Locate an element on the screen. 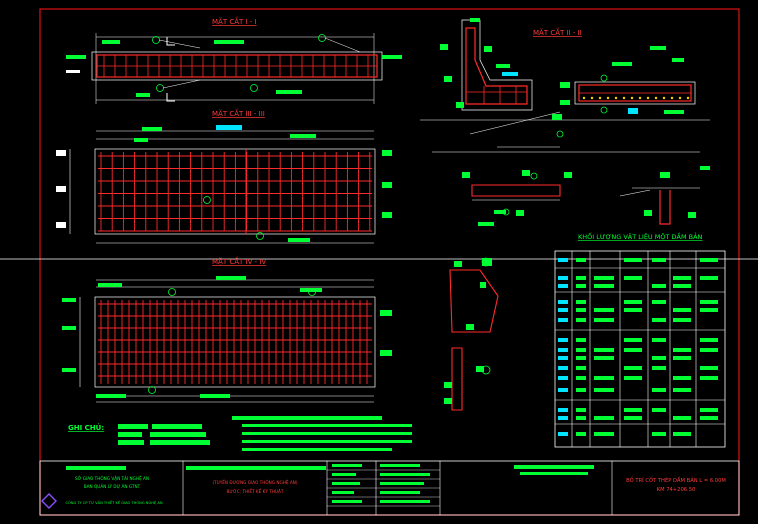 This screenshot has height=524, width=758. org-line-1: SỞ GIAO THÔNG VẬN TẢI NGHỆ AN is located at coordinates (112, 478).